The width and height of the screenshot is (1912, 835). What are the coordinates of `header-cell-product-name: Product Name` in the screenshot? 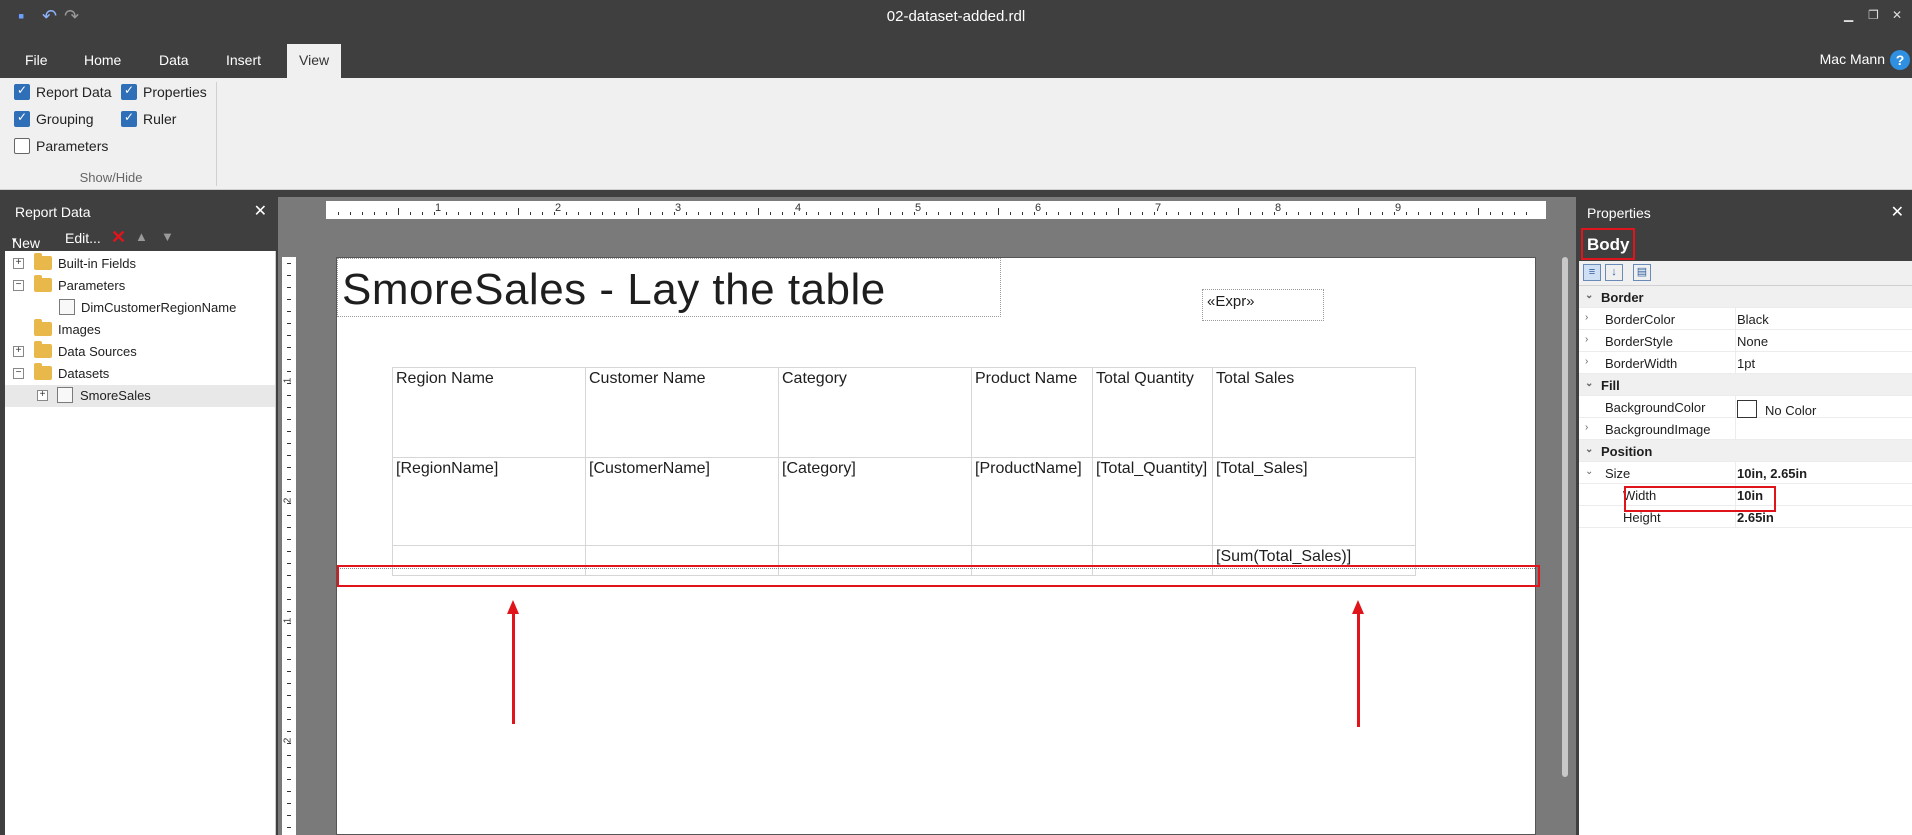 It's located at (1032, 412).